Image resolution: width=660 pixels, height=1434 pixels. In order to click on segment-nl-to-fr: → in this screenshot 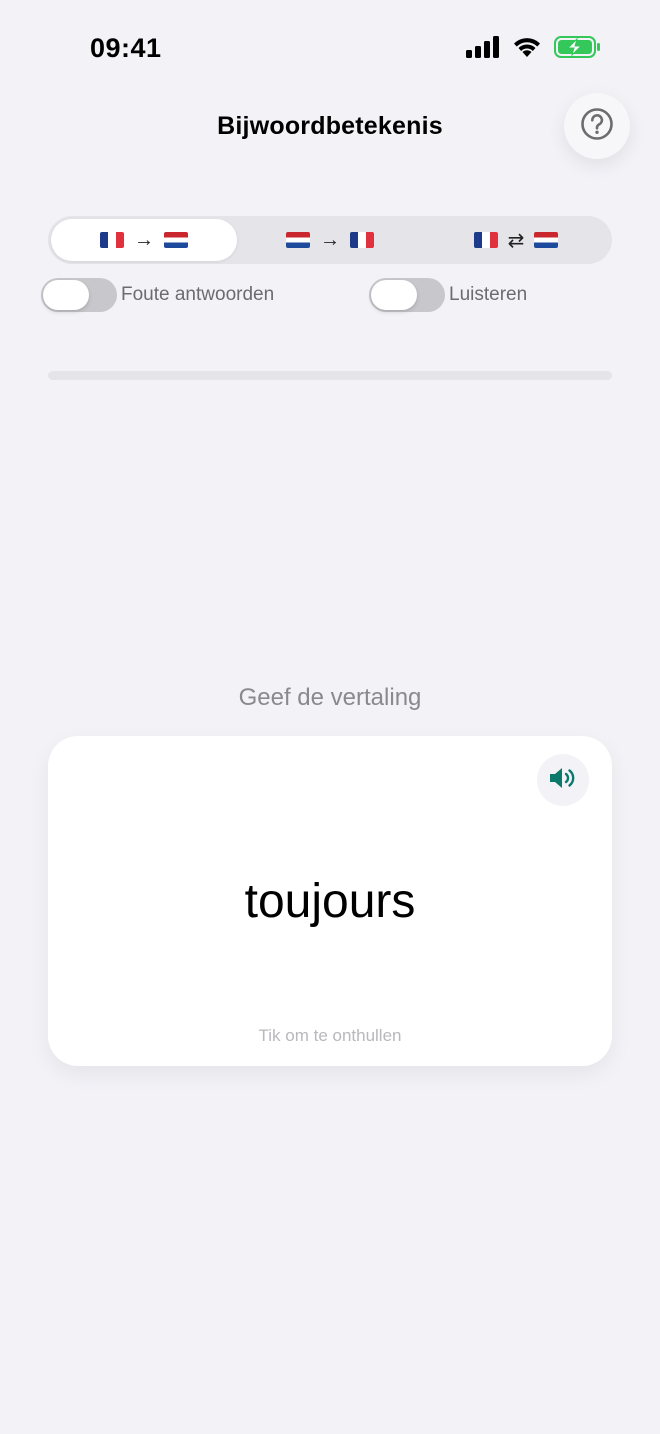, I will do `click(330, 240)`.